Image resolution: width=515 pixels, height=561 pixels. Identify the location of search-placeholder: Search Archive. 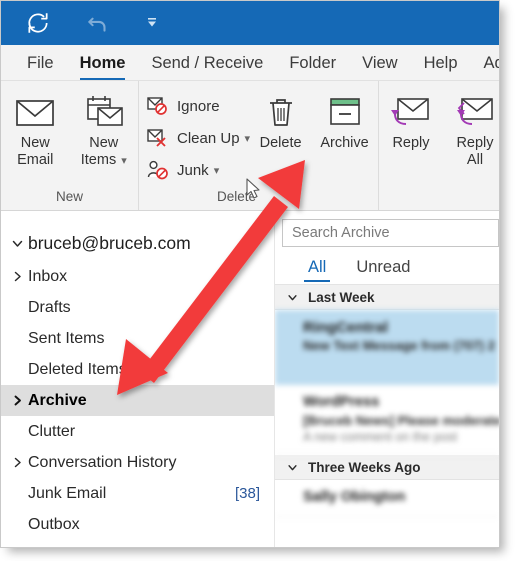
(341, 233).